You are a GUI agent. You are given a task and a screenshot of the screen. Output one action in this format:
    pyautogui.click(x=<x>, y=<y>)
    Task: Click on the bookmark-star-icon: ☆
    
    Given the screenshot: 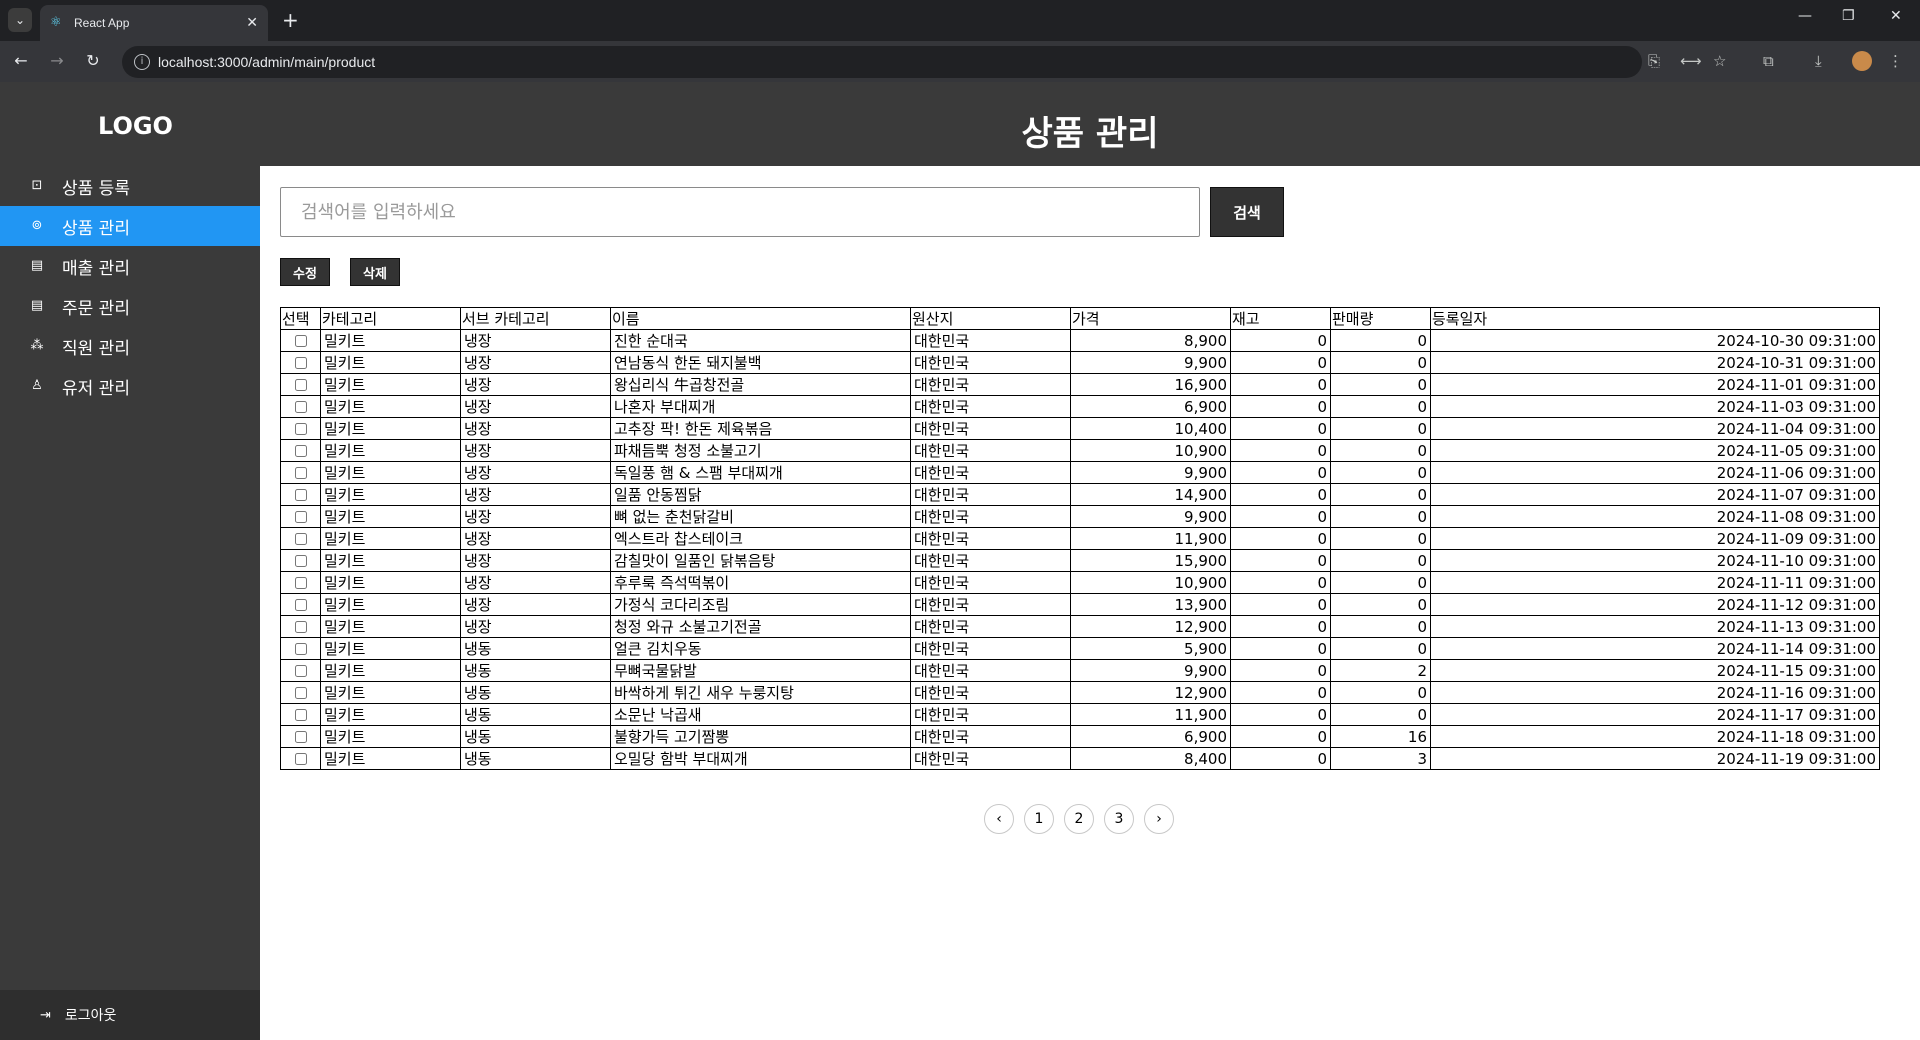 What is the action you would take?
    pyautogui.click(x=1719, y=61)
    